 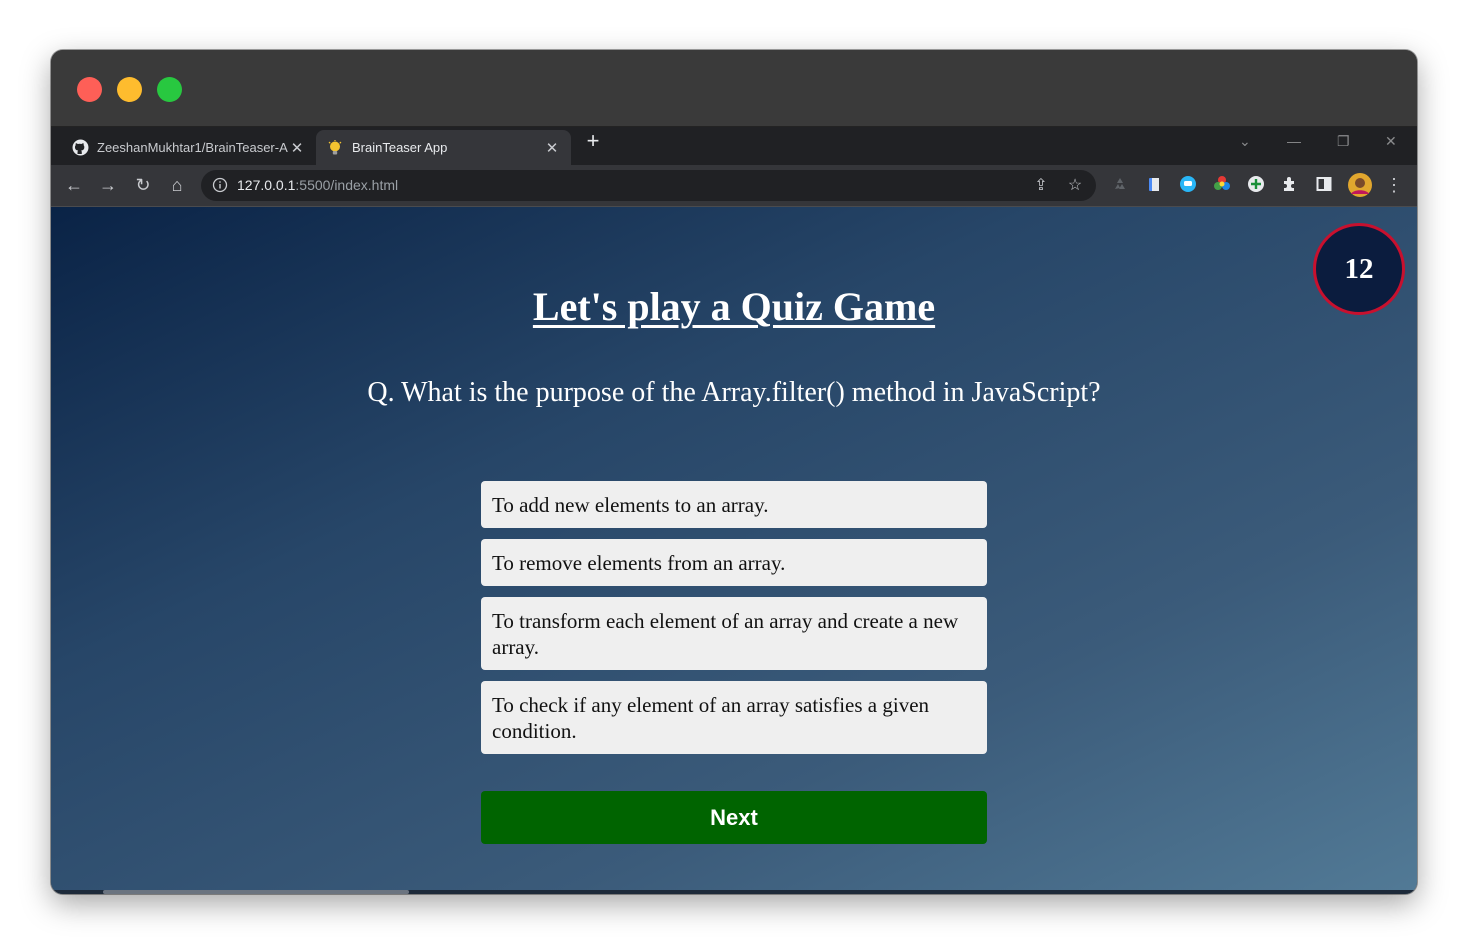 What do you see at coordinates (734, 504) in the screenshot?
I see `answer-option: To add new elements to an array.` at bounding box center [734, 504].